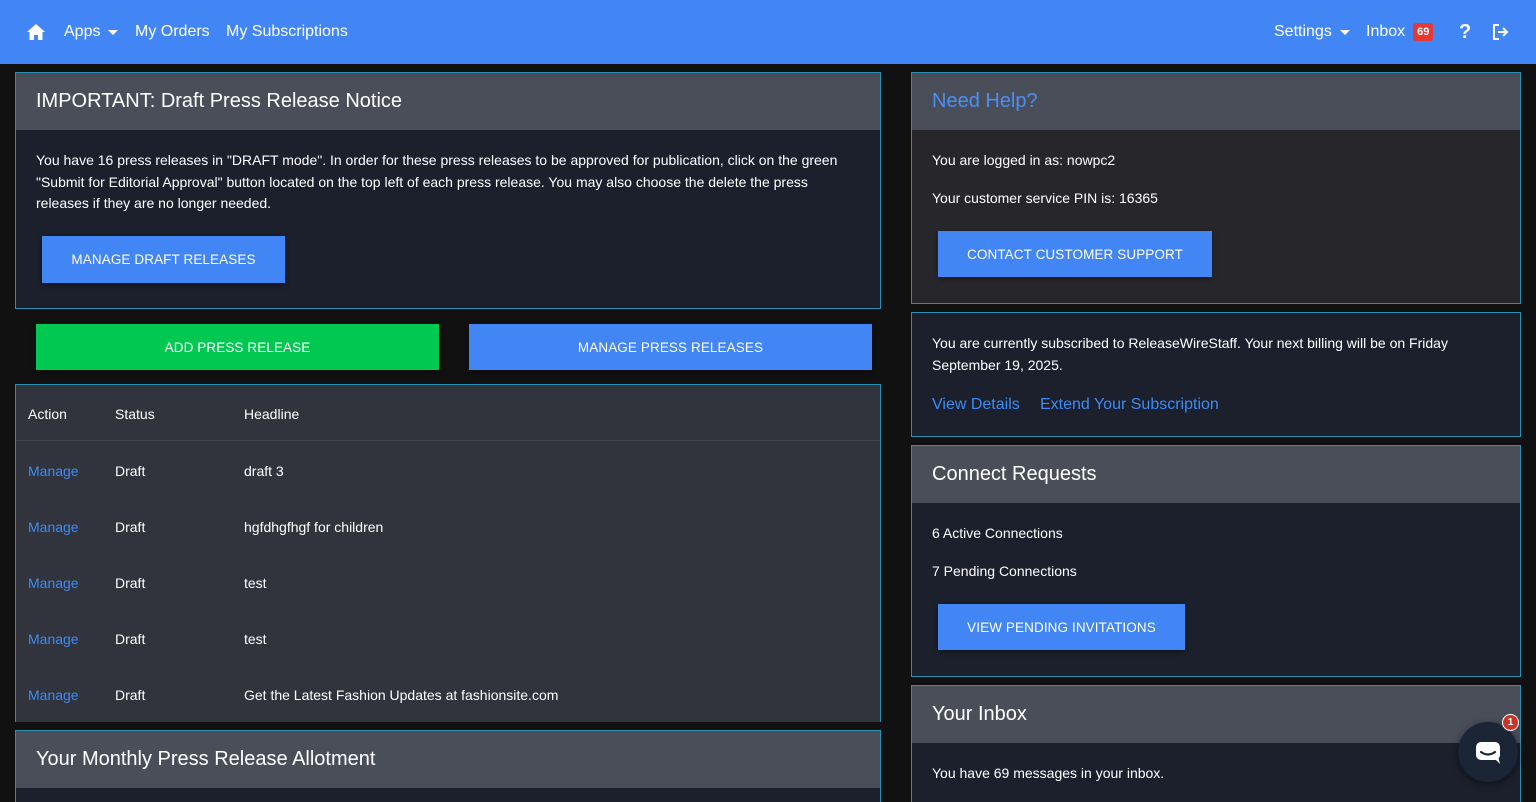 This screenshot has width=1536, height=802. I want to click on chat-notification-badge: 1, so click(1510, 722).